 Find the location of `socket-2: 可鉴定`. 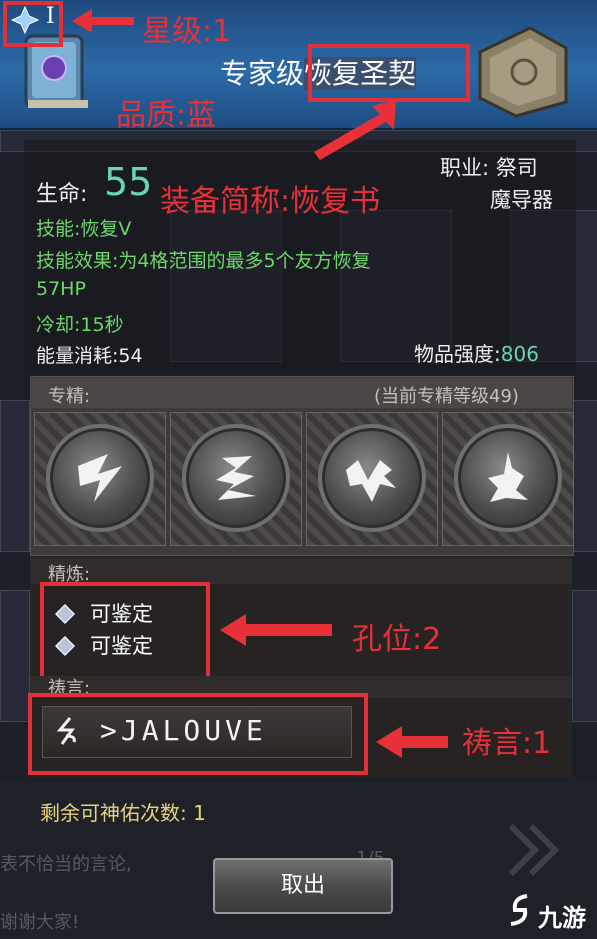

socket-2: 可鉴定 is located at coordinates (104, 645).